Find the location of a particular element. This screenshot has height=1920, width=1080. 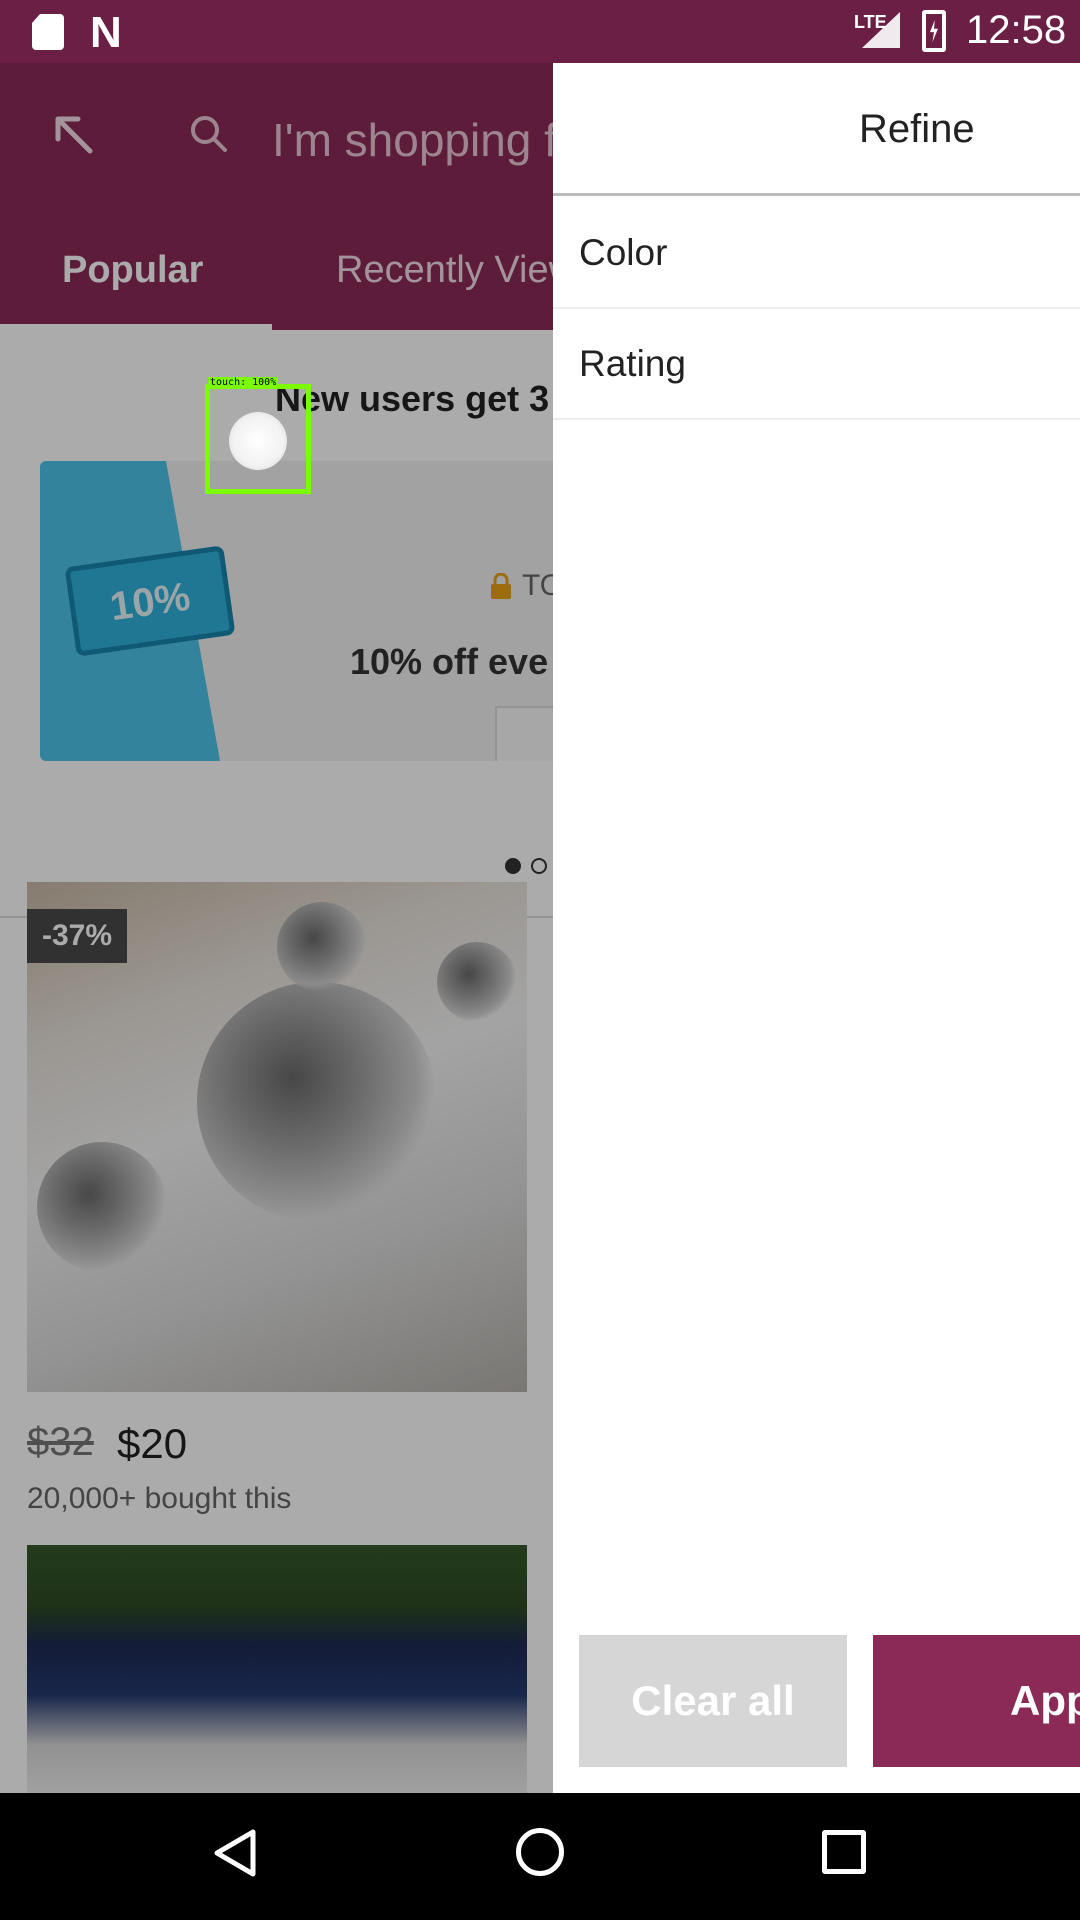

navigation-bar is located at coordinates (540, 1856).